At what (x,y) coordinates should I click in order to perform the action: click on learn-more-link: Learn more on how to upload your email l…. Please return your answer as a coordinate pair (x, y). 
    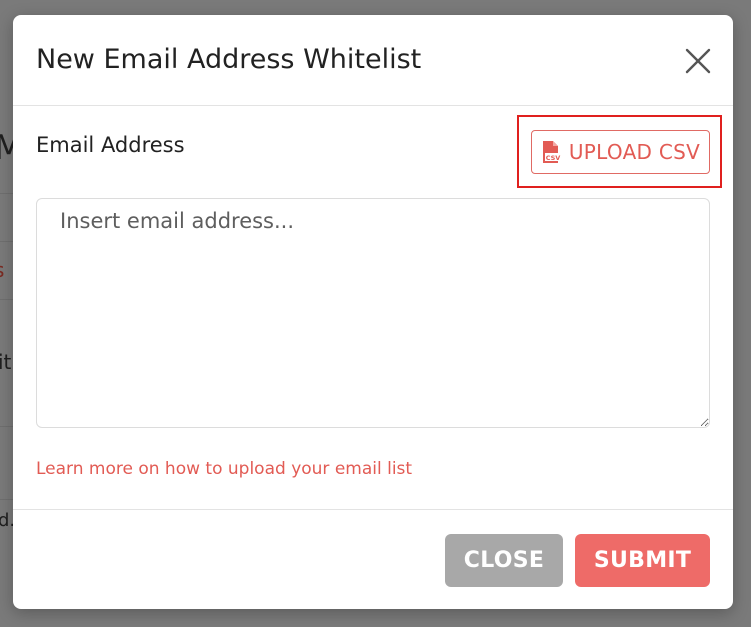
    Looking at the image, I should click on (224, 469).